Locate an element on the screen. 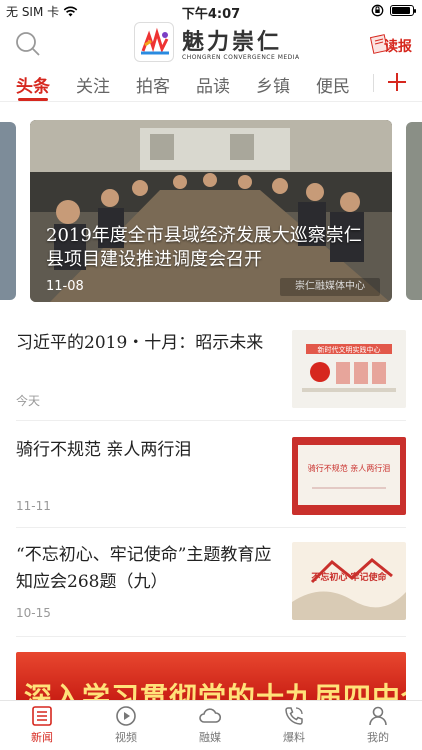  news-icon is located at coordinates (42, 716).